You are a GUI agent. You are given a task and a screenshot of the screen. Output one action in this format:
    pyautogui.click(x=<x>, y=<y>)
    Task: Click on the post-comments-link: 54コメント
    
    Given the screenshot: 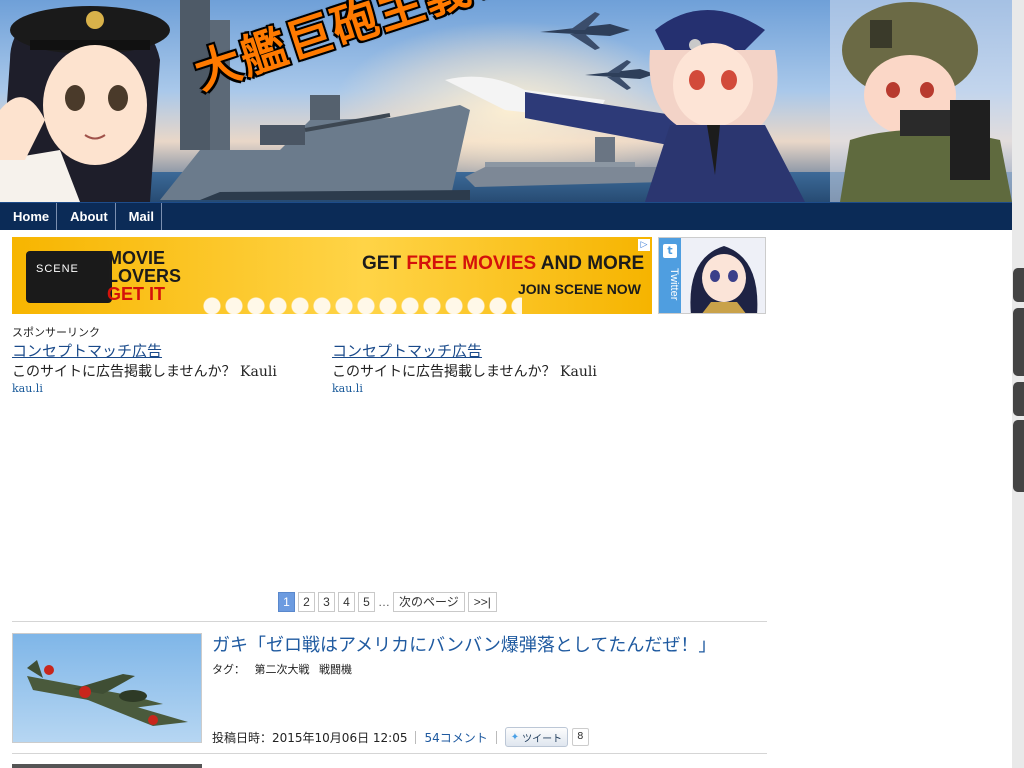 What is the action you would take?
    pyautogui.click(x=455, y=737)
    